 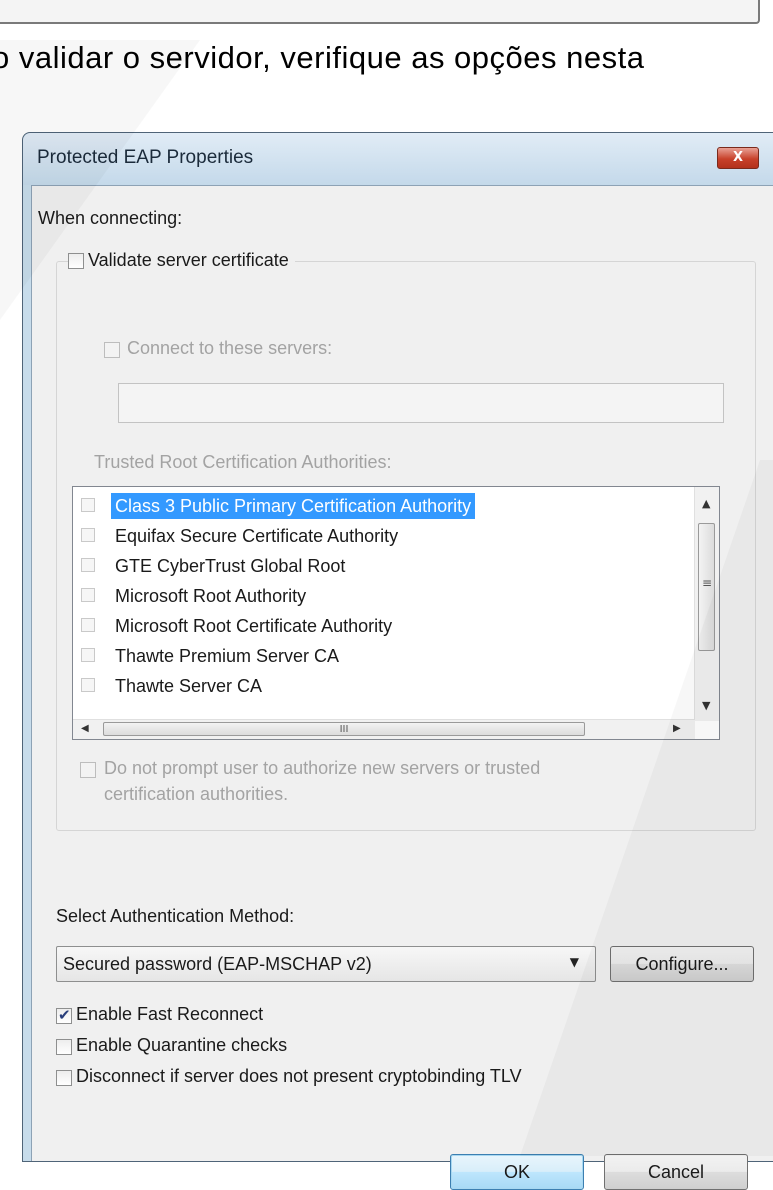 I want to click on close-button: X, so click(x=738, y=158).